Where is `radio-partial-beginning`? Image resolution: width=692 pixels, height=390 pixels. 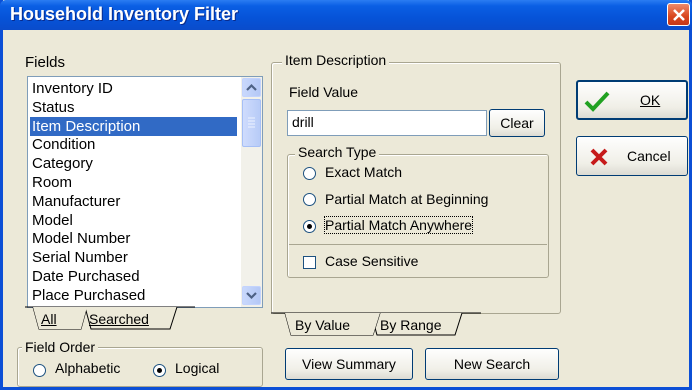
radio-partial-beginning is located at coordinates (309, 199).